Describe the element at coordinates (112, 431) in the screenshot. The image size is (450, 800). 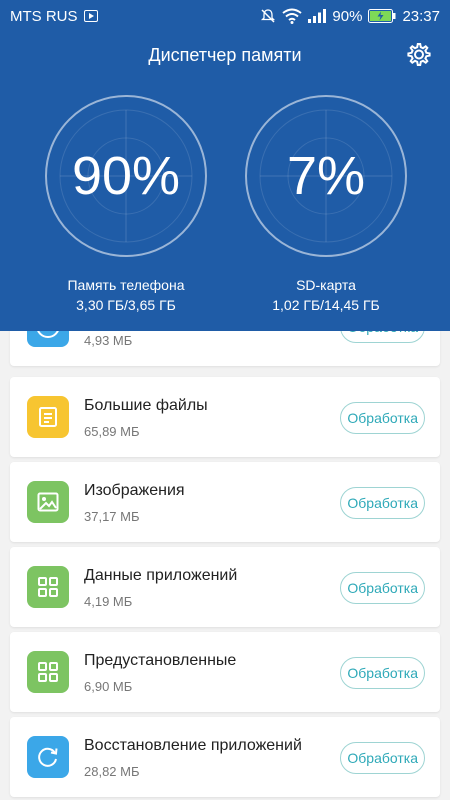
I see `item-size: 65,89 МБ` at that location.